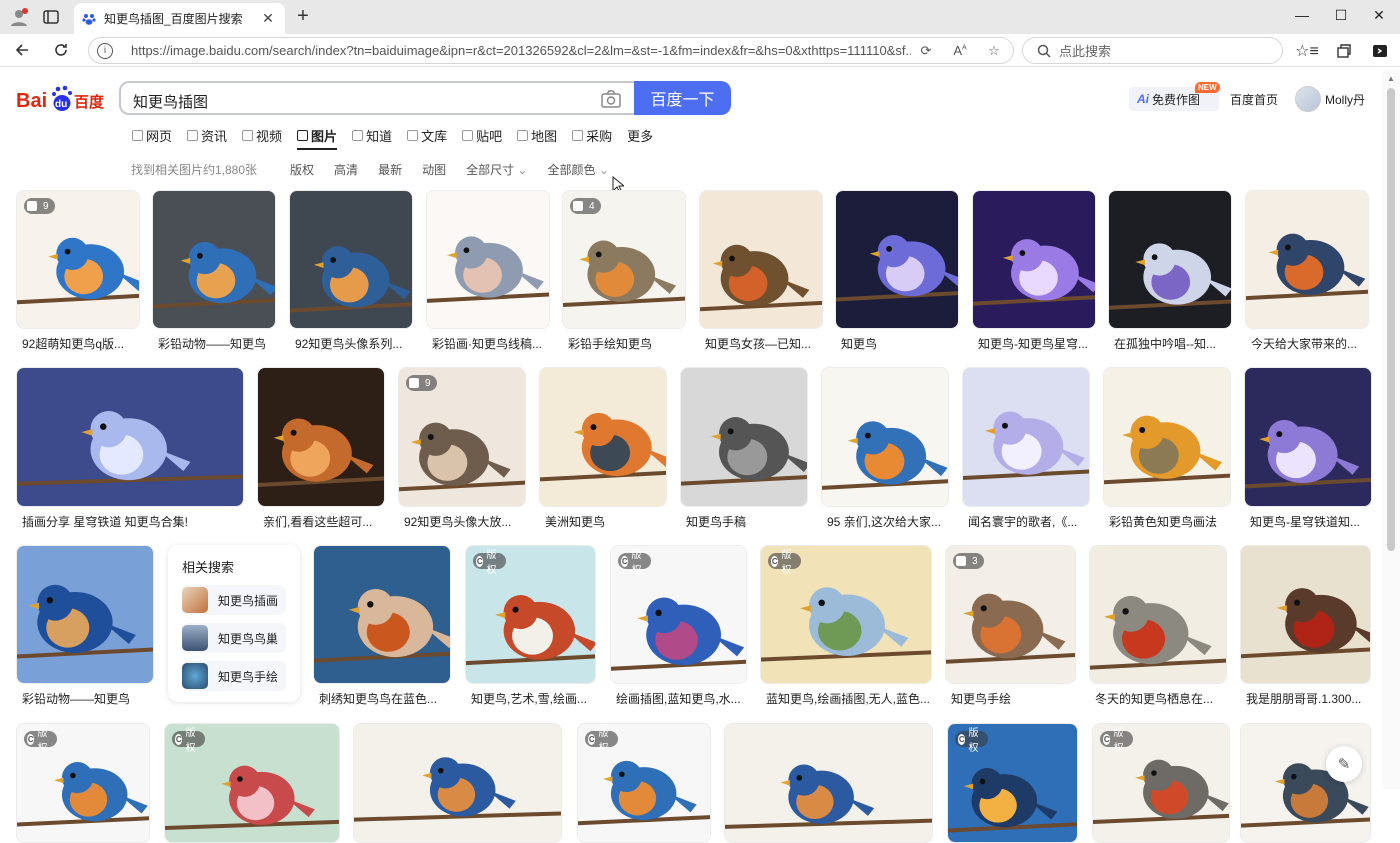 The width and height of the screenshot is (1400, 843). Describe the element at coordinates (746, 521) in the screenshot. I see `result-caption: 知更鸟手稿` at that location.